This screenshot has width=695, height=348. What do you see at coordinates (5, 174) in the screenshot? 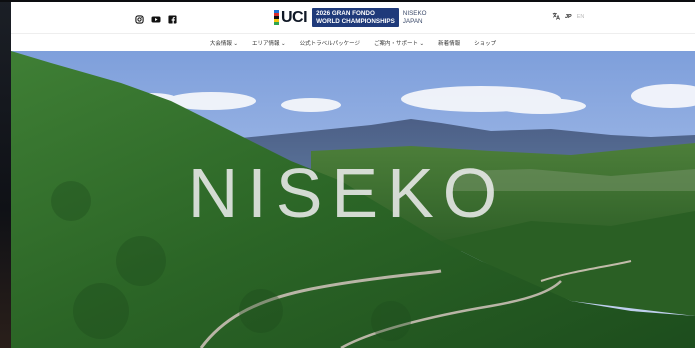
I see `background-frame-left` at bounding box center [5, 174].